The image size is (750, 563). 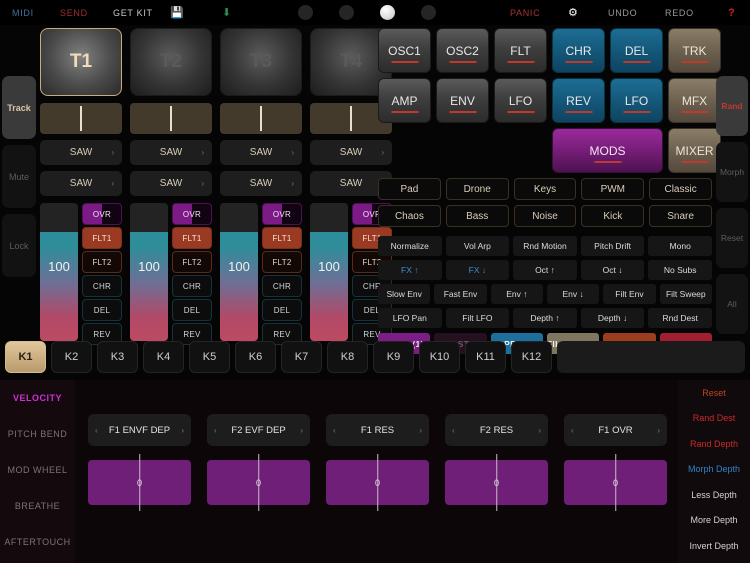 I want to click on track-osc1-select-3: SAW ›, so click(x=261, y=152).